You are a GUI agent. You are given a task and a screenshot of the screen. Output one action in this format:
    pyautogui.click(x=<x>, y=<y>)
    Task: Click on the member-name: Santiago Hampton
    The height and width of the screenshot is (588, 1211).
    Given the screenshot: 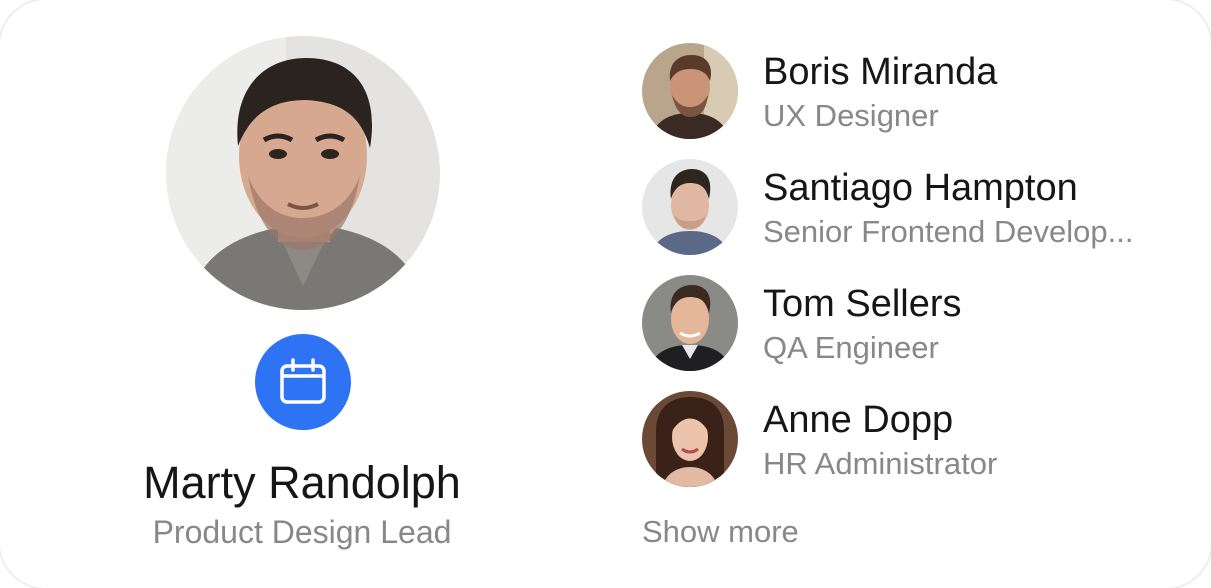 What is the action you would take?
    pyautogui.click(x=920, y=188)
    